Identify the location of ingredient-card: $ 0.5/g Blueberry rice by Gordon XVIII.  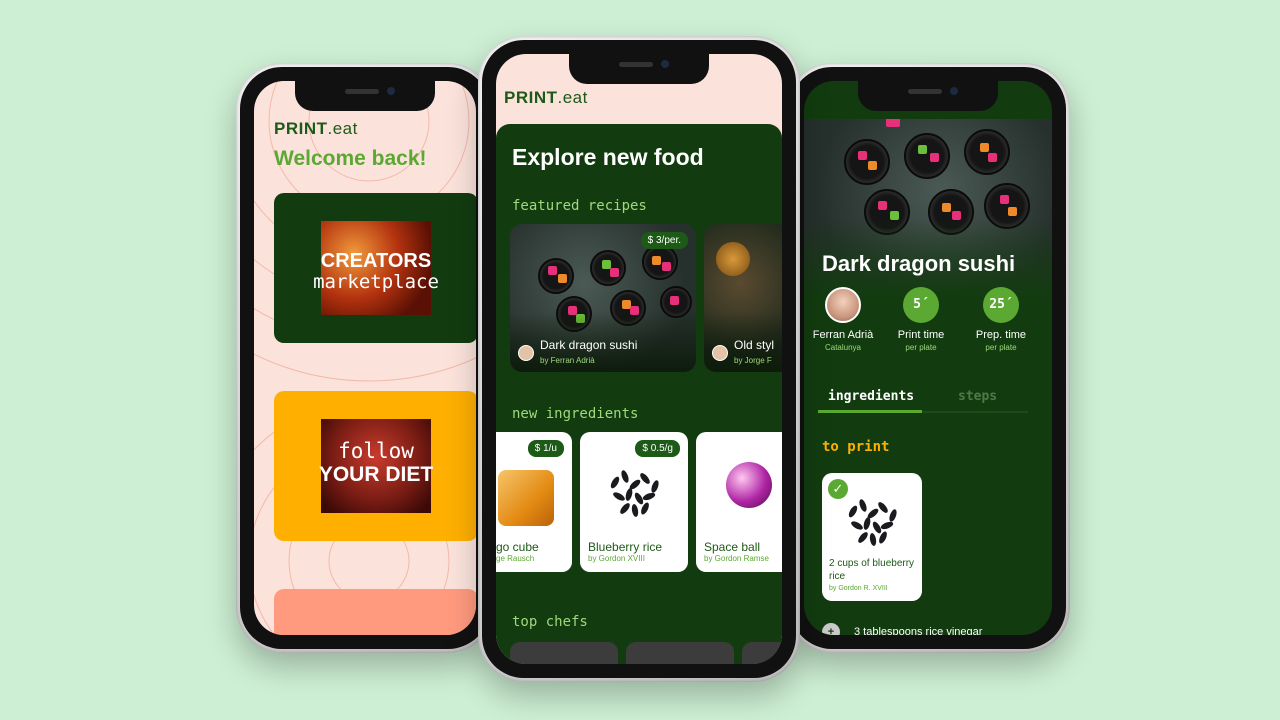
(634, 502).